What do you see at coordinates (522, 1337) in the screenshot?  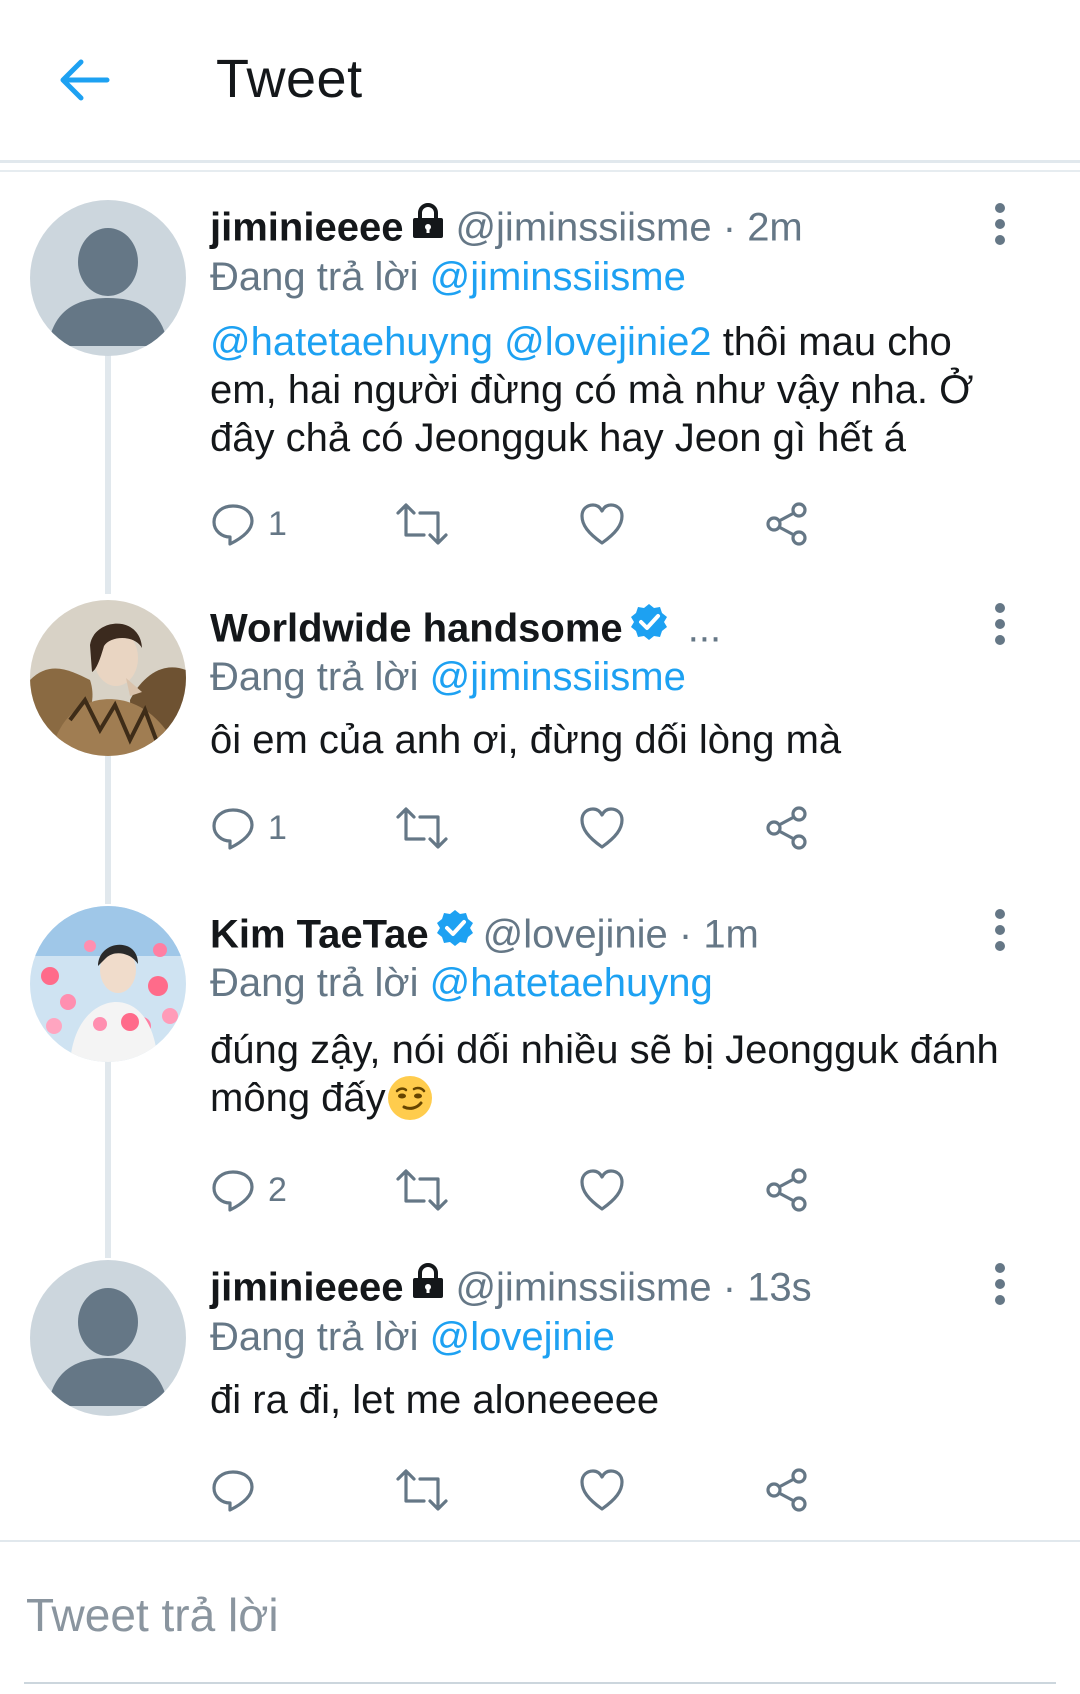 I see `reply-mention: @lovejinie` at bounding box center [522, 1337].